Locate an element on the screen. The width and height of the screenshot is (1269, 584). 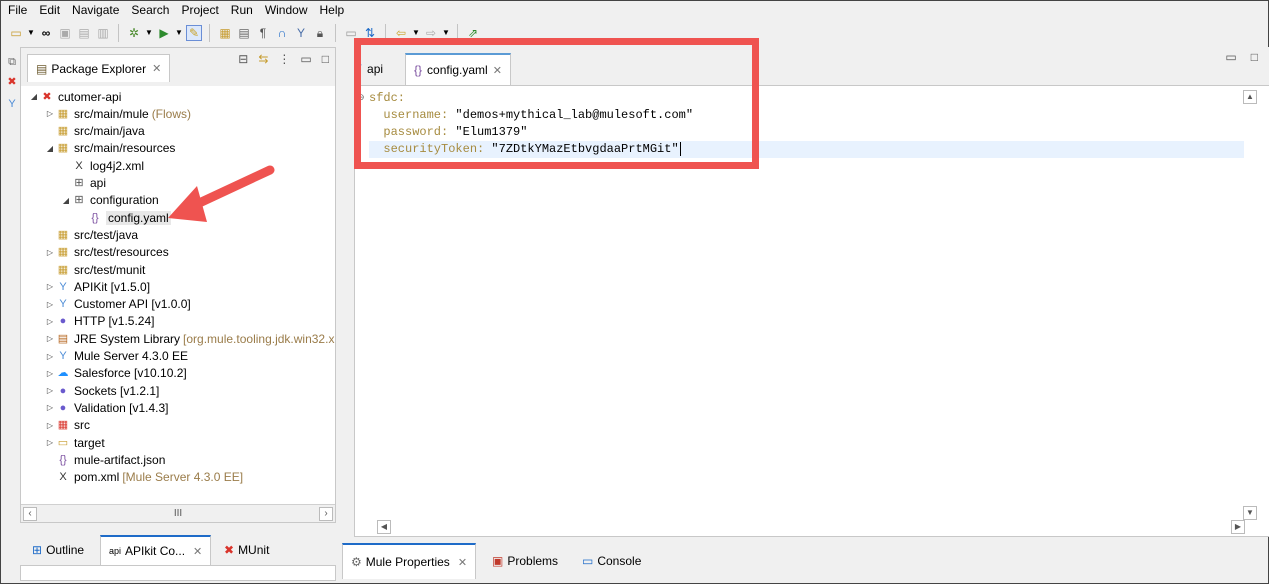
toggle-mark-icon: ✎ is located at coordinates (194, 33).